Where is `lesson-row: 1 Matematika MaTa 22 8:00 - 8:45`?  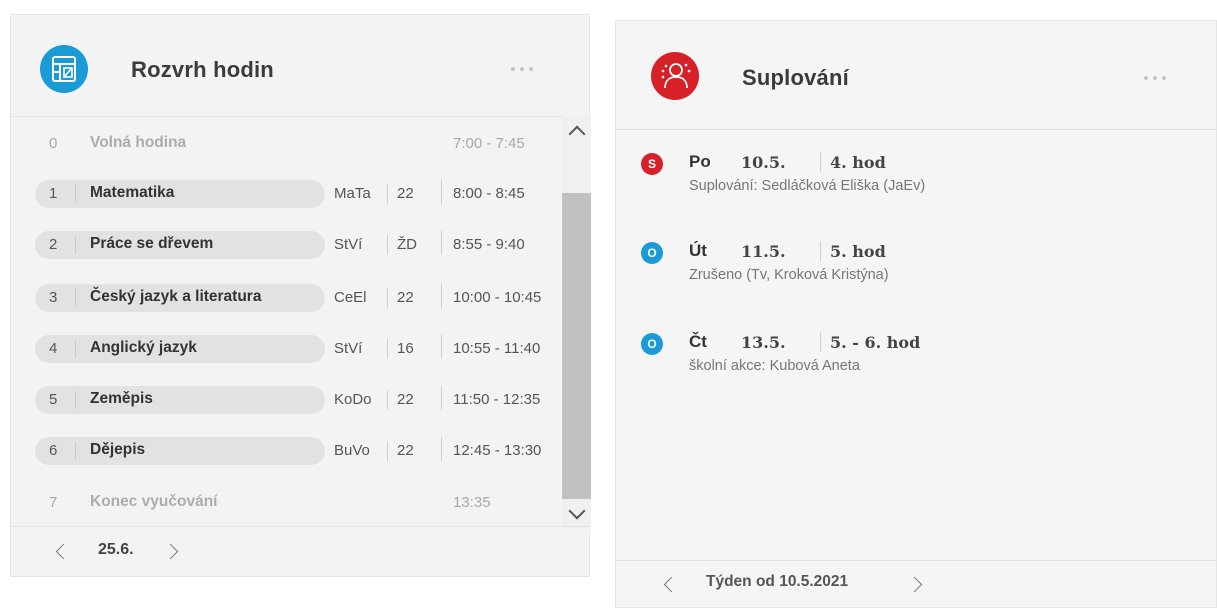
lesson-row: 1 Matematika MaTa 22 8:00 - 8:45 is located at coordinates (286, 194).